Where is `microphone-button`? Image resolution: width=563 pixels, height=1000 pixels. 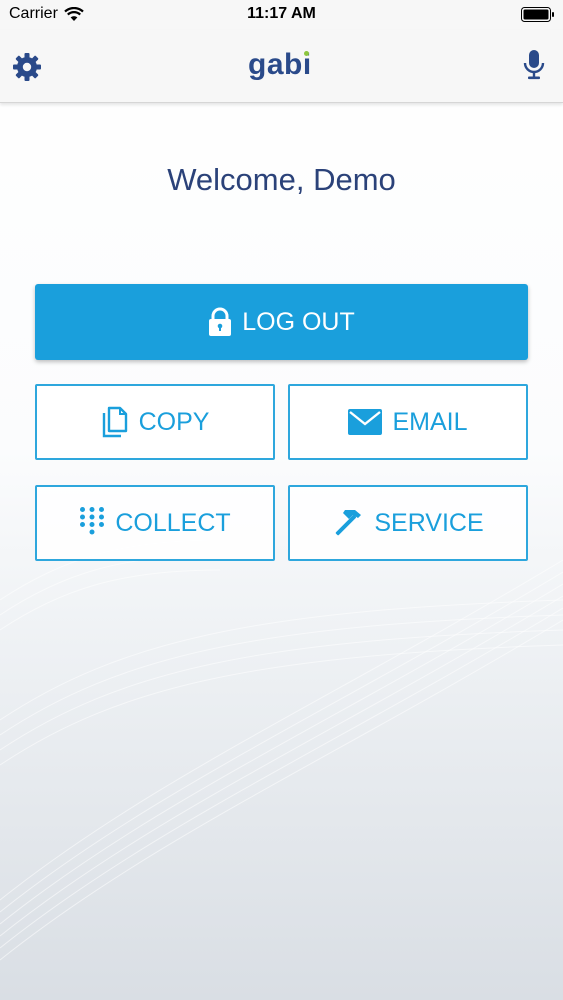
microphone-button is located at coordinates (534, 65).